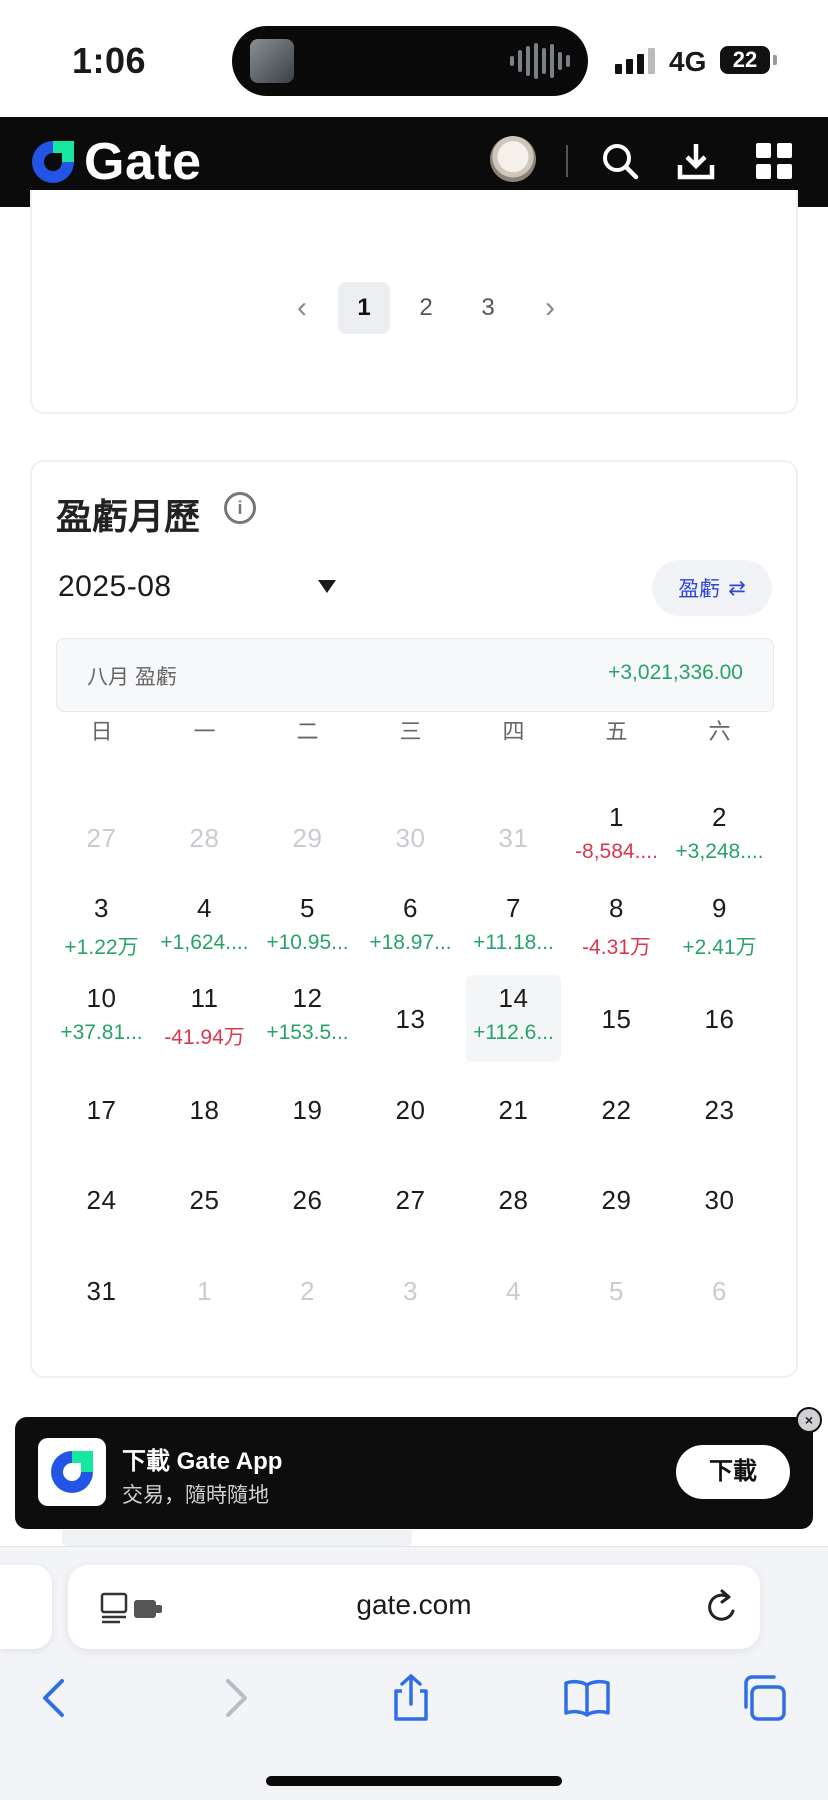  Describe the element at coordinates (719, 1109) in the screenshot. I see `calendar-day-cell: 23` at that location.